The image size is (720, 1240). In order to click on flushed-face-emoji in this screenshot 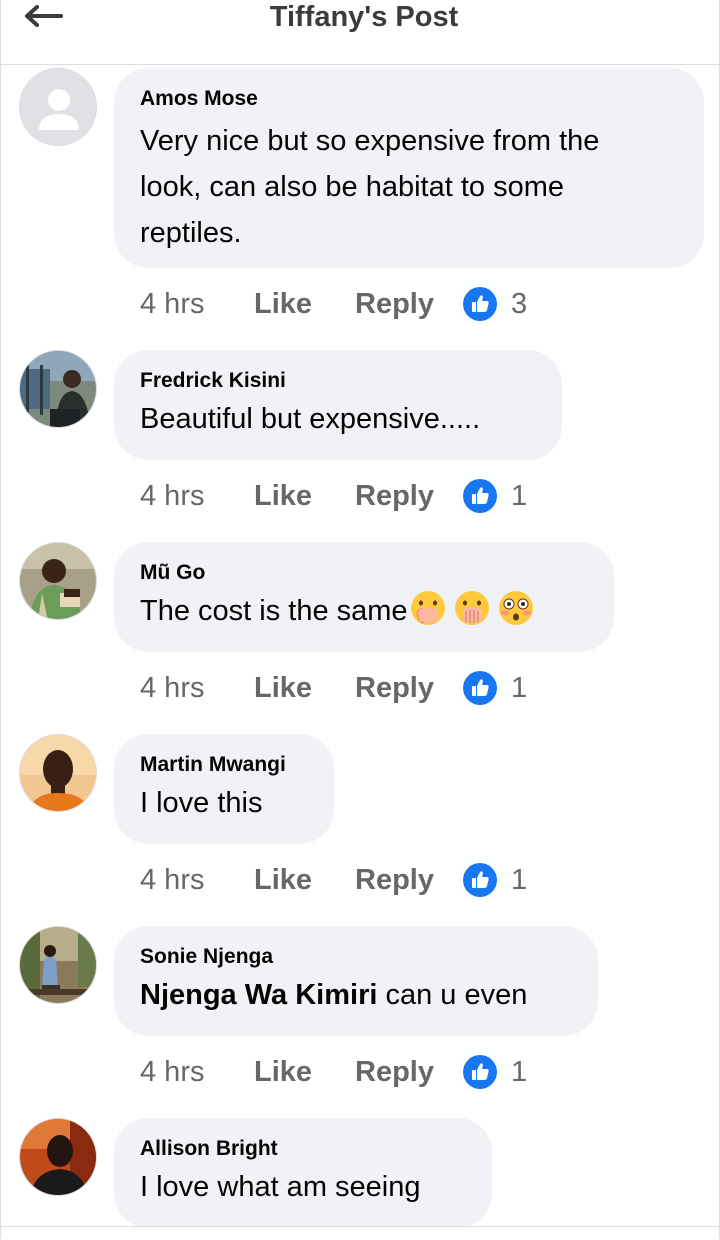, I will do `click(516, 615)`.